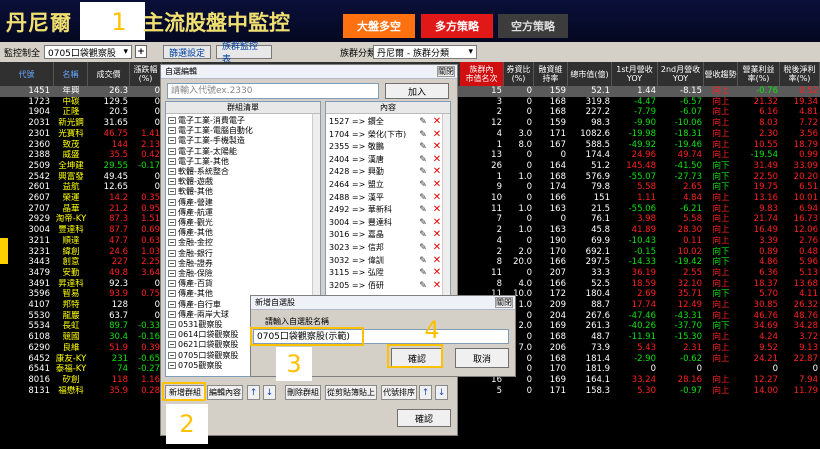 The image size is (820, 449). I want to click on content-list-item: 3032 => 偉訓, so click(356, 261).